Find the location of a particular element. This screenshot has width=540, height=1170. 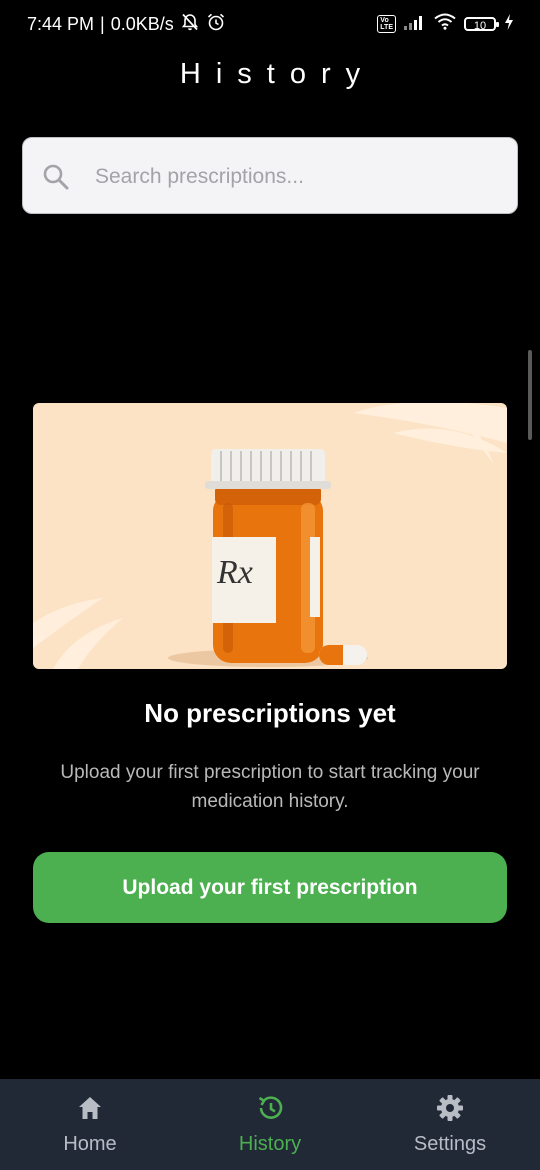

capsule is located at coordinates (343, 655).